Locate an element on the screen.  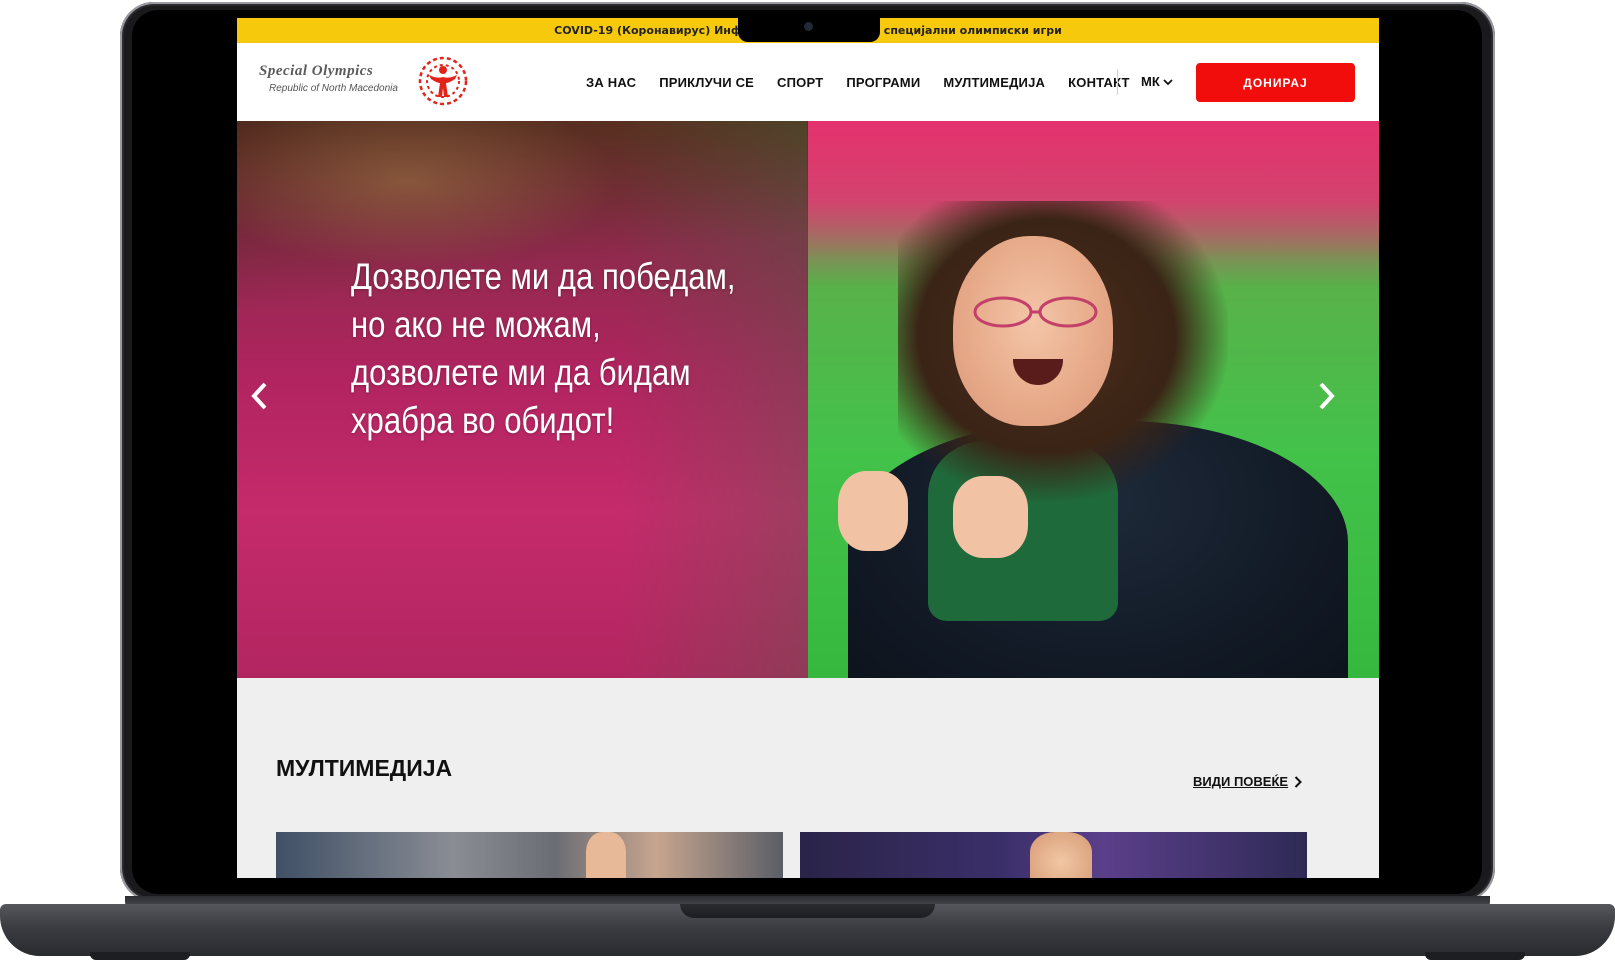
donate-button: ДОНИРАЈ is located at coordinates (1275, 82).